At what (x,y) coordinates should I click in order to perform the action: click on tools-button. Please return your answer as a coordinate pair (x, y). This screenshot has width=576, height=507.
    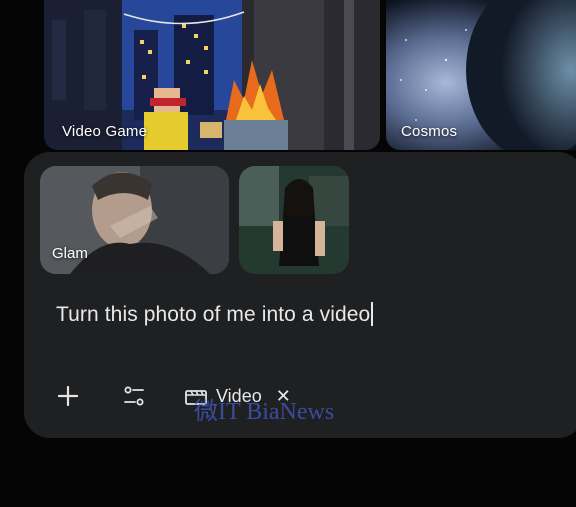
    Looking at the image, I should click on (134, 396).